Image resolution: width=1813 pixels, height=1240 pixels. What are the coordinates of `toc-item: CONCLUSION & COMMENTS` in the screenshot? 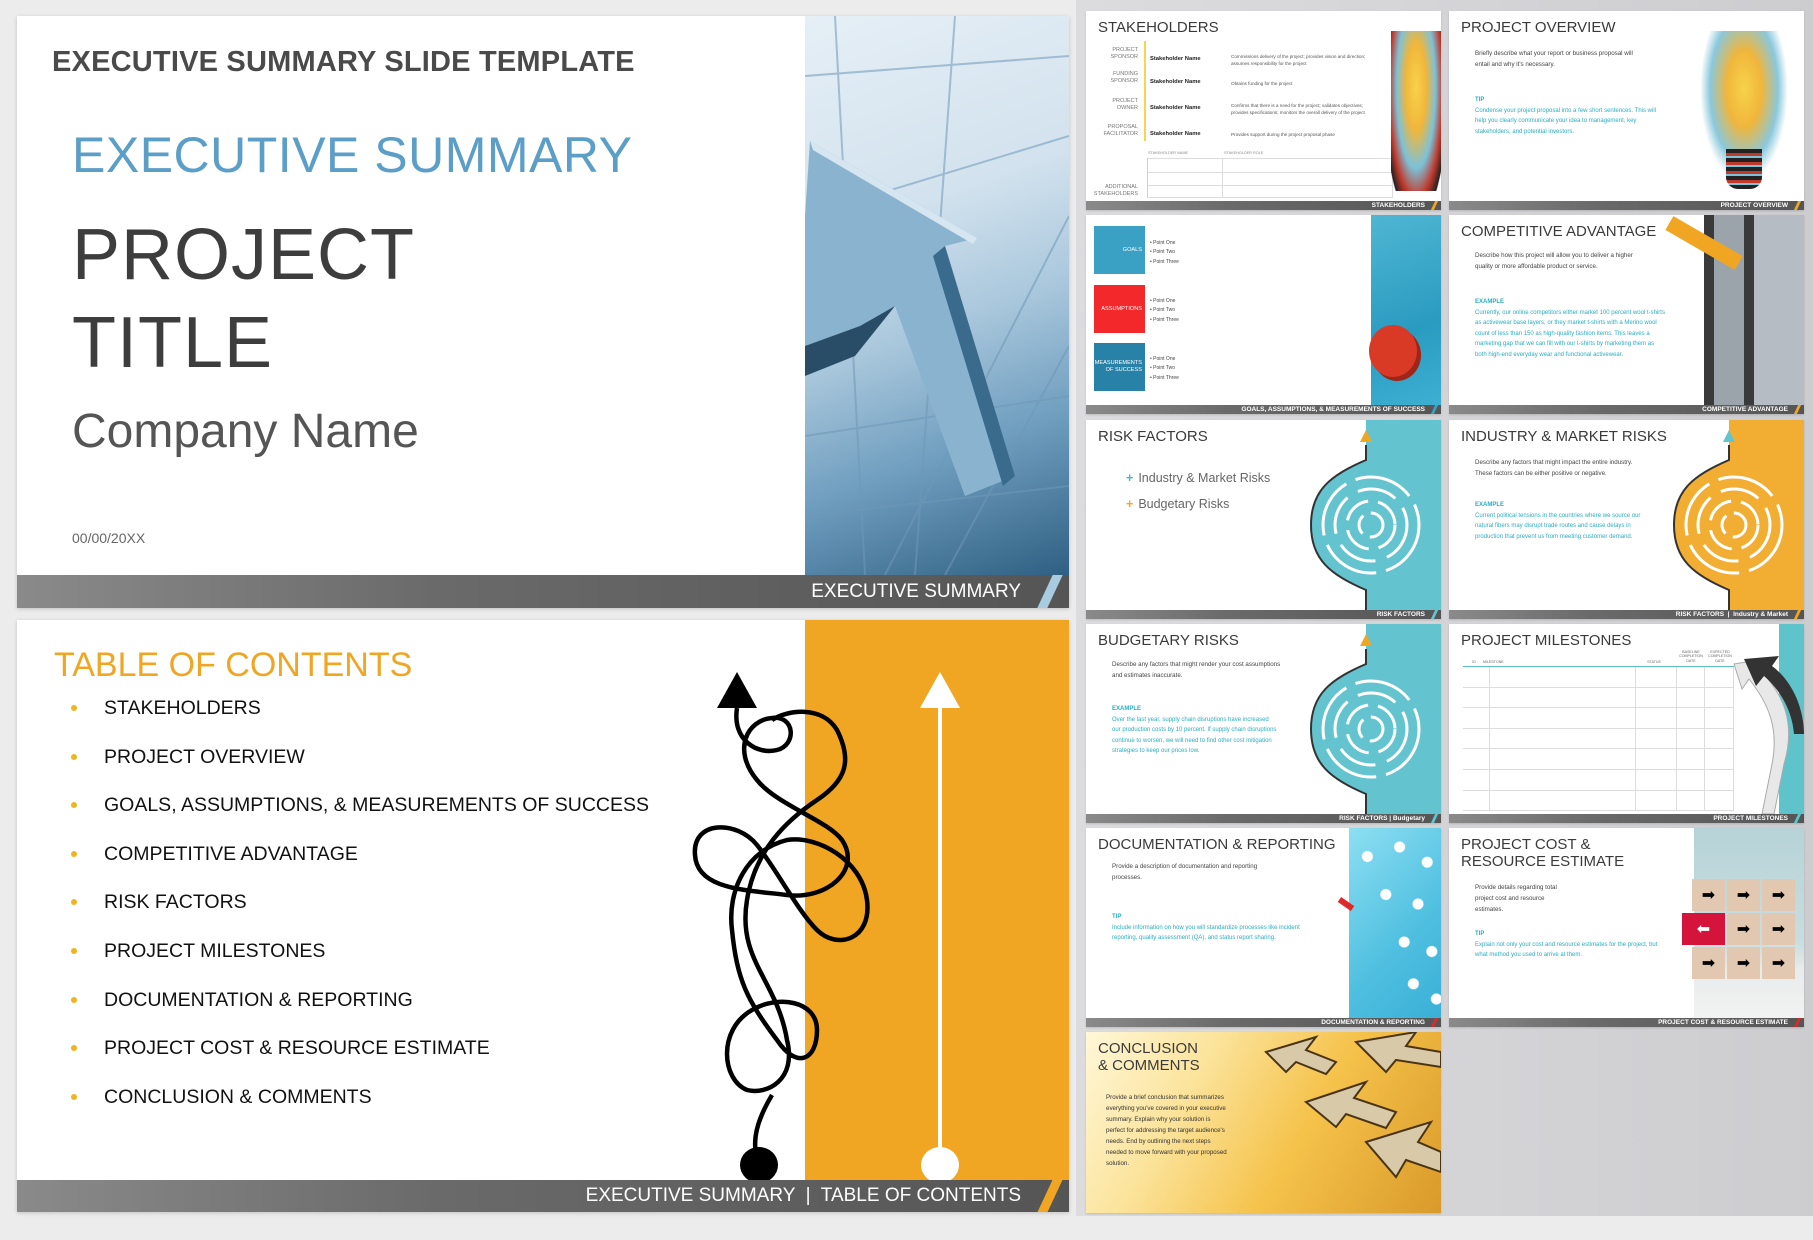 It's located at (360, 1097).